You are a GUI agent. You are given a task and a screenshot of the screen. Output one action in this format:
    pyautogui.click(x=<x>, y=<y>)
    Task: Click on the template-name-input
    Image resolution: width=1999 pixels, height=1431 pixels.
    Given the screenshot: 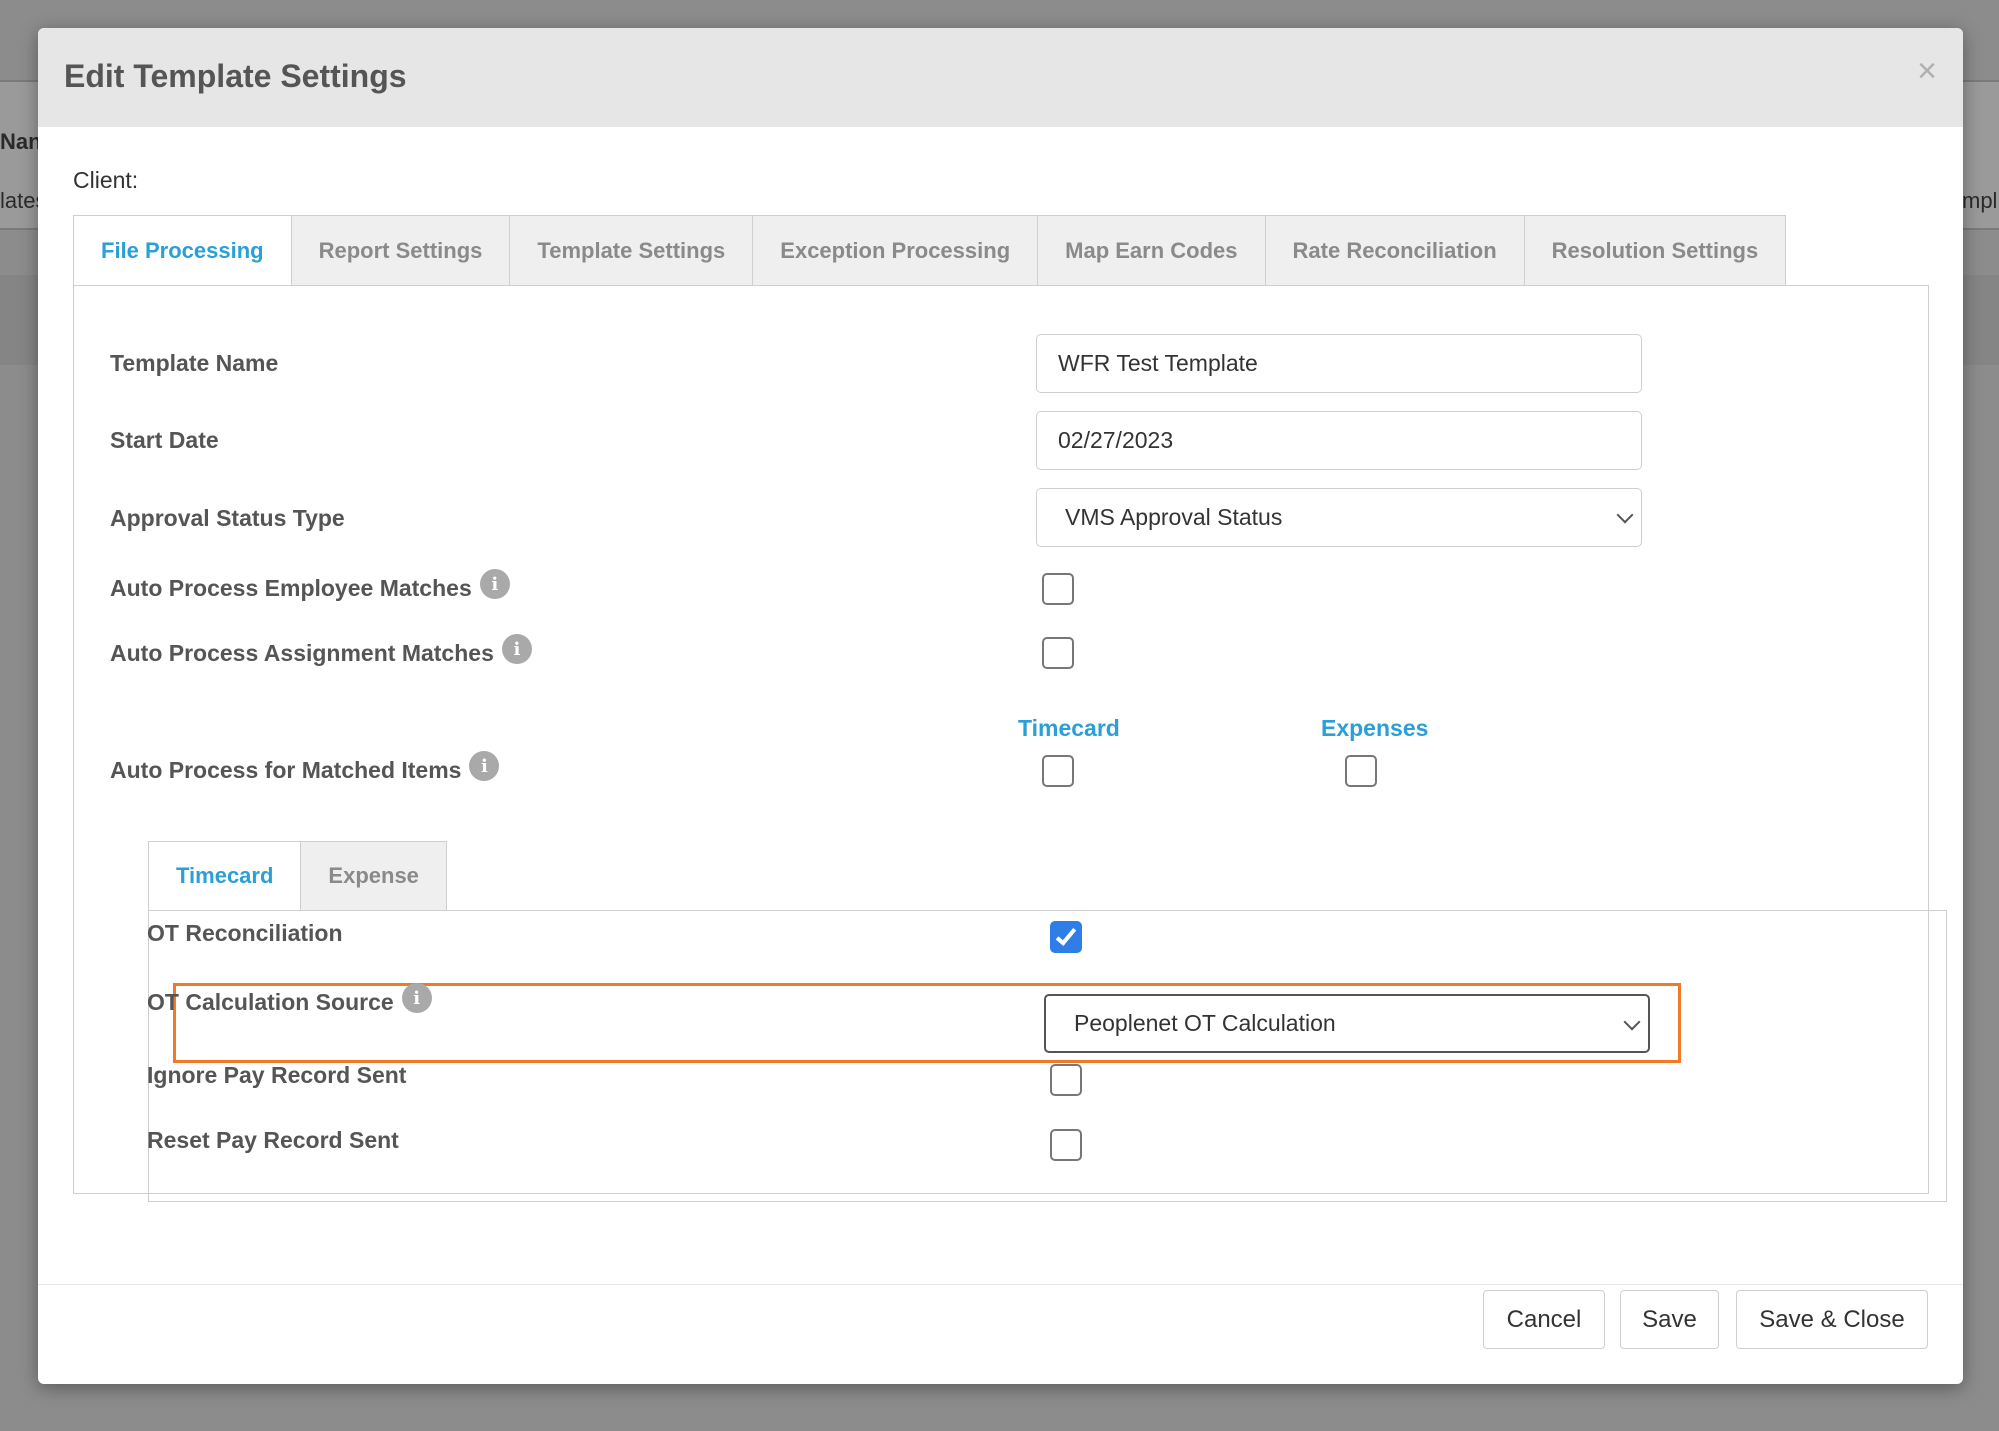 What is the action you would take?
    pyautogui.click(x=1339, y=363)
    